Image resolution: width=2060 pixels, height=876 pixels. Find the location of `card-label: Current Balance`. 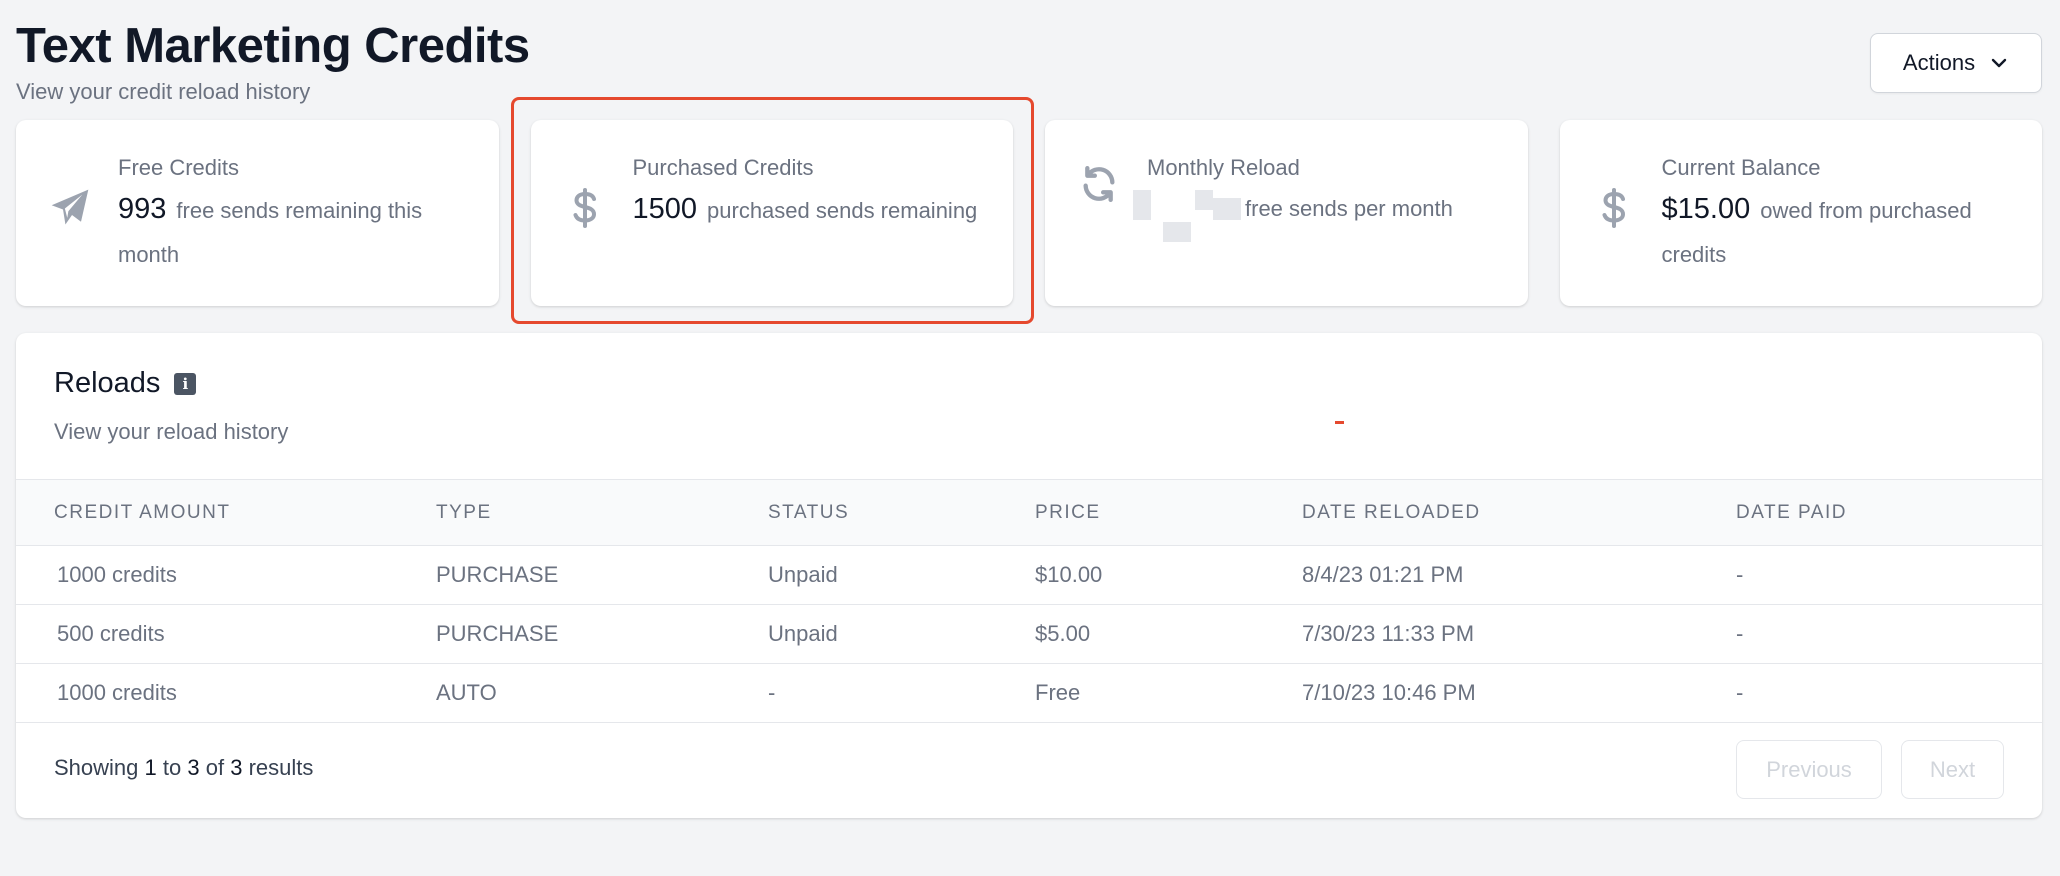

card-label: Current Balance is located at coordinates (1741, 167).